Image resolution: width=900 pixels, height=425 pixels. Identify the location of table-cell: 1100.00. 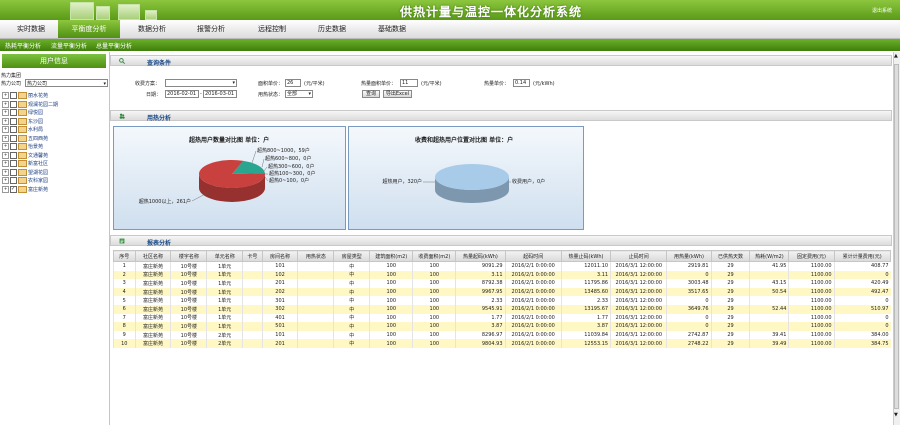
(811, 292).